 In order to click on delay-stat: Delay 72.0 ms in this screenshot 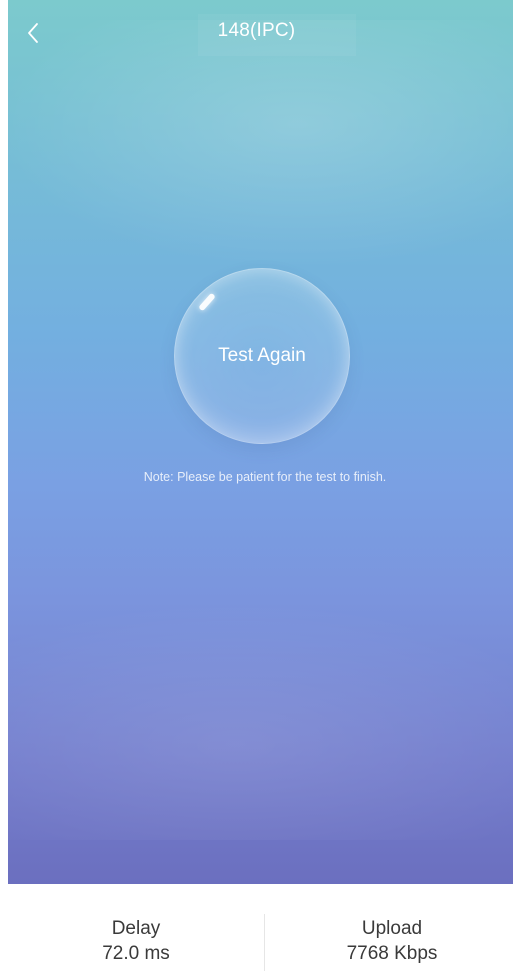, I will do `click(136, 927)`.